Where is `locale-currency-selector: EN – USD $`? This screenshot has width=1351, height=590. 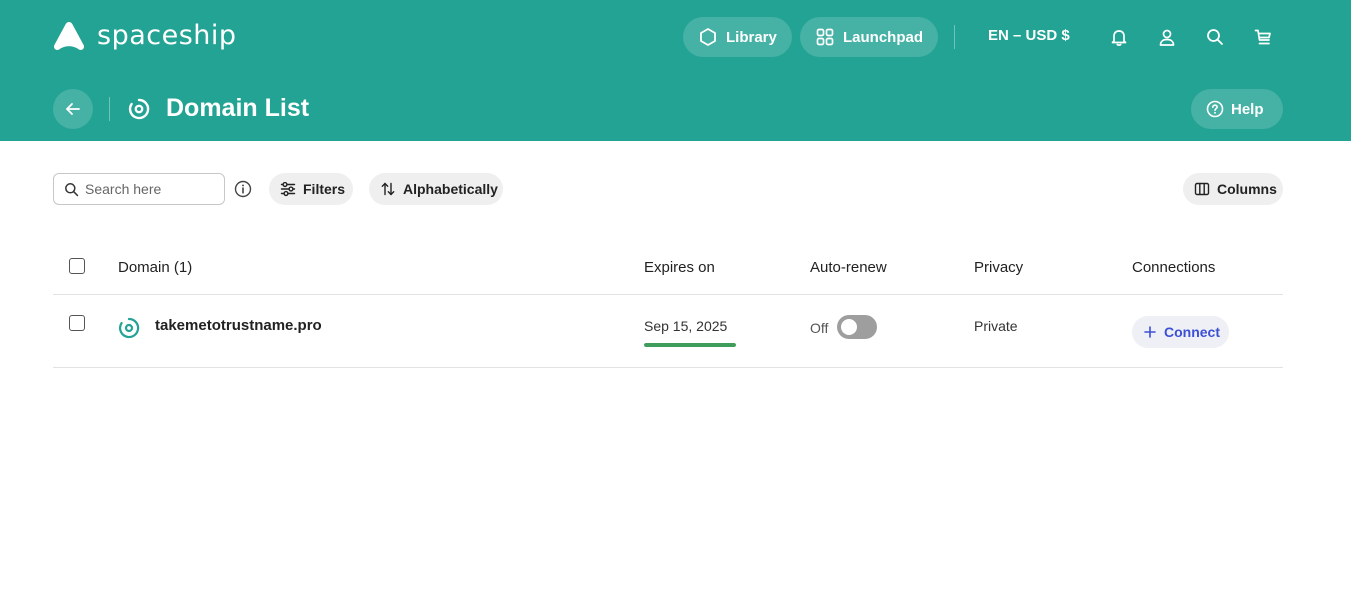
locale-currency-selector: EN – USD $ is located at coordinates (1029, 35).